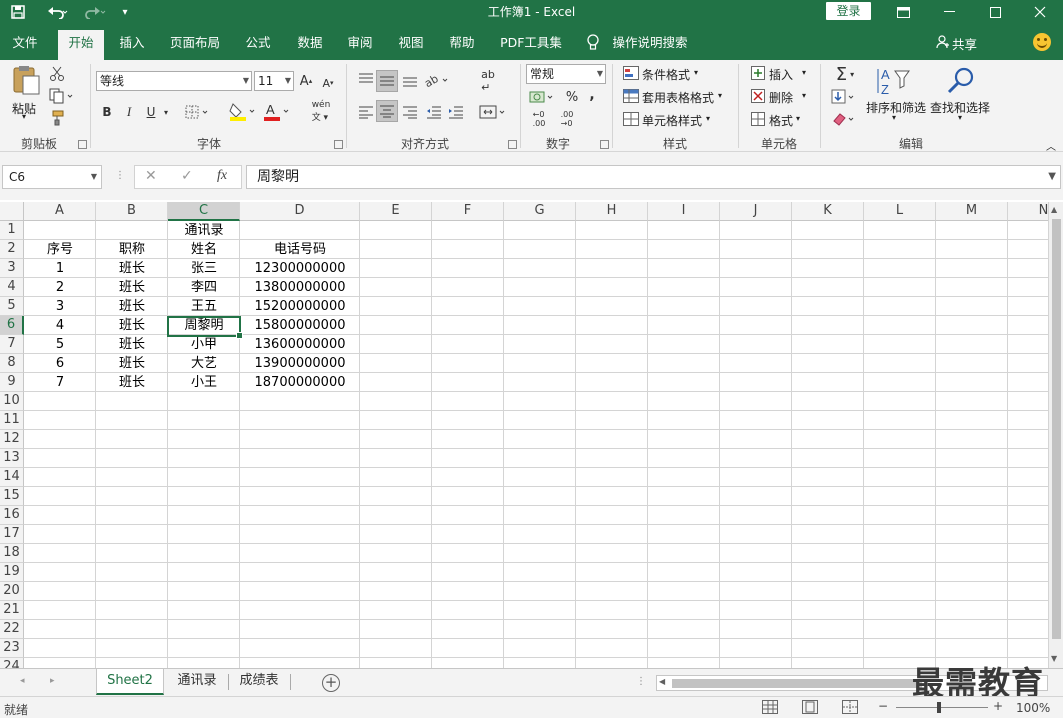  What do you see at coordinates (387, 111) in the screenshot?
I see `align-center-icon` at bounding box center [387, 111].